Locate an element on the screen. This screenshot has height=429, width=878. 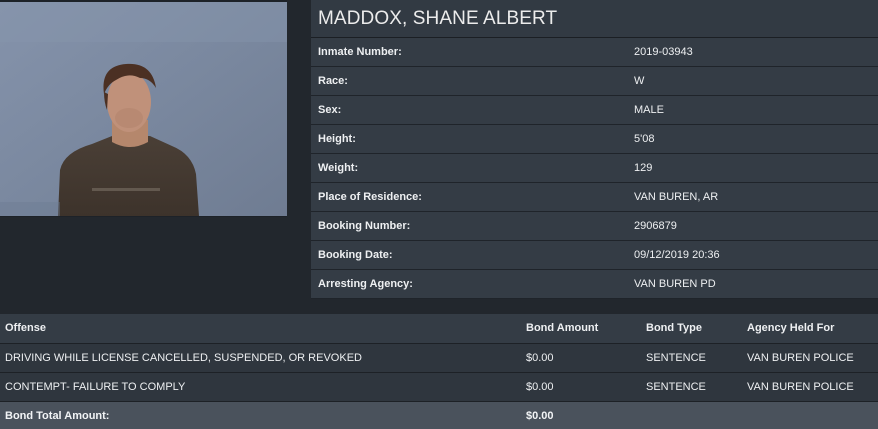
detail-label: Sex: is located at coordinates (330, 110).